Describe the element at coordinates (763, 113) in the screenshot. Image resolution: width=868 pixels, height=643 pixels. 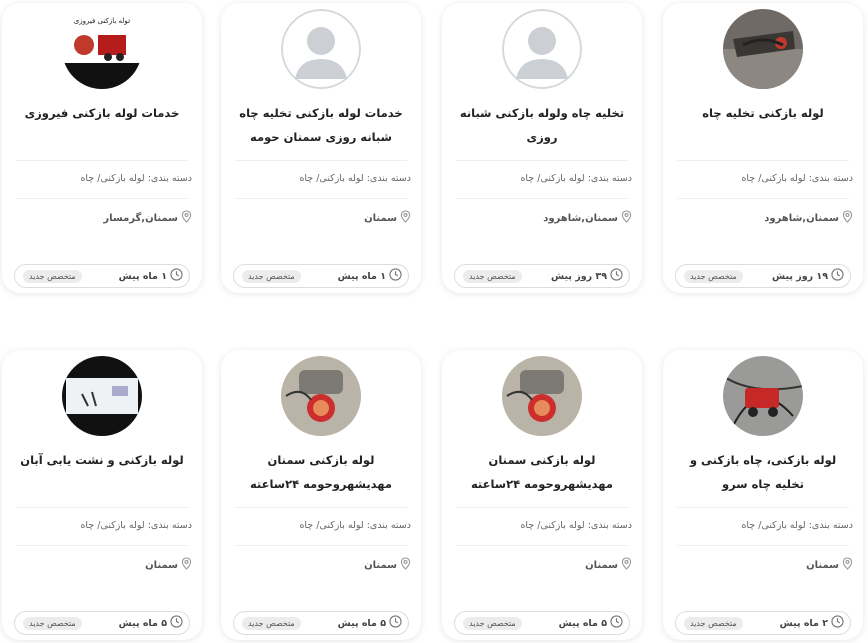
I see `card-title: لوله بازکنی تخلیه چاه` at that location.